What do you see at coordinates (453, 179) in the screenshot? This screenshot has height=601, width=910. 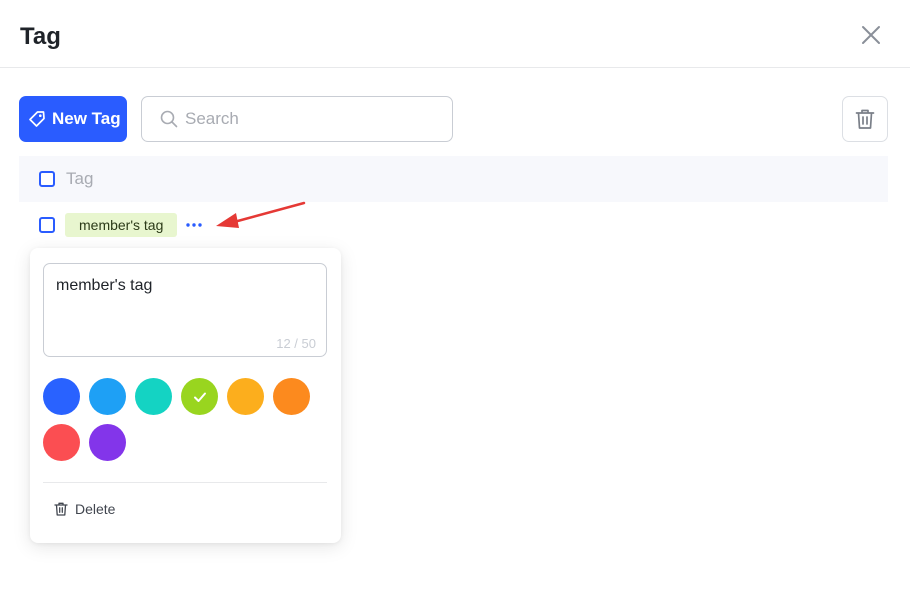 I see `table-header: Tag` at bounding box center [453, 179].